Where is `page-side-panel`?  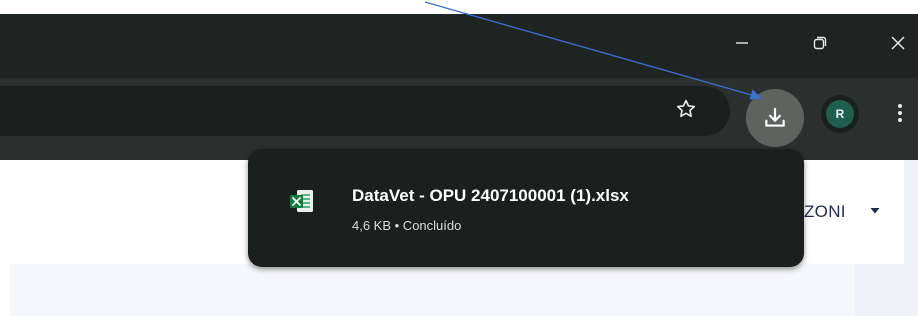 page-side-panel is located at coordinates (886, 290).